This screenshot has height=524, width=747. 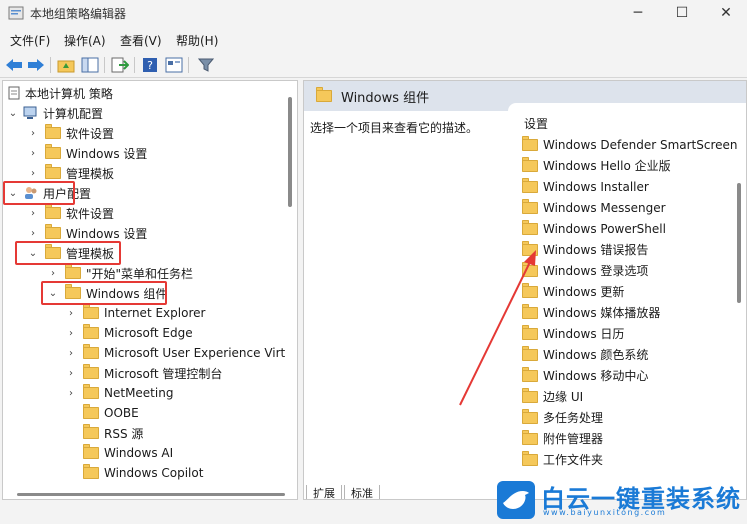 What do you see at coordinates (119, 393) in the screenshot?
I see `tree-item-component: › NetMeeting` at bounding box center [119, 393].